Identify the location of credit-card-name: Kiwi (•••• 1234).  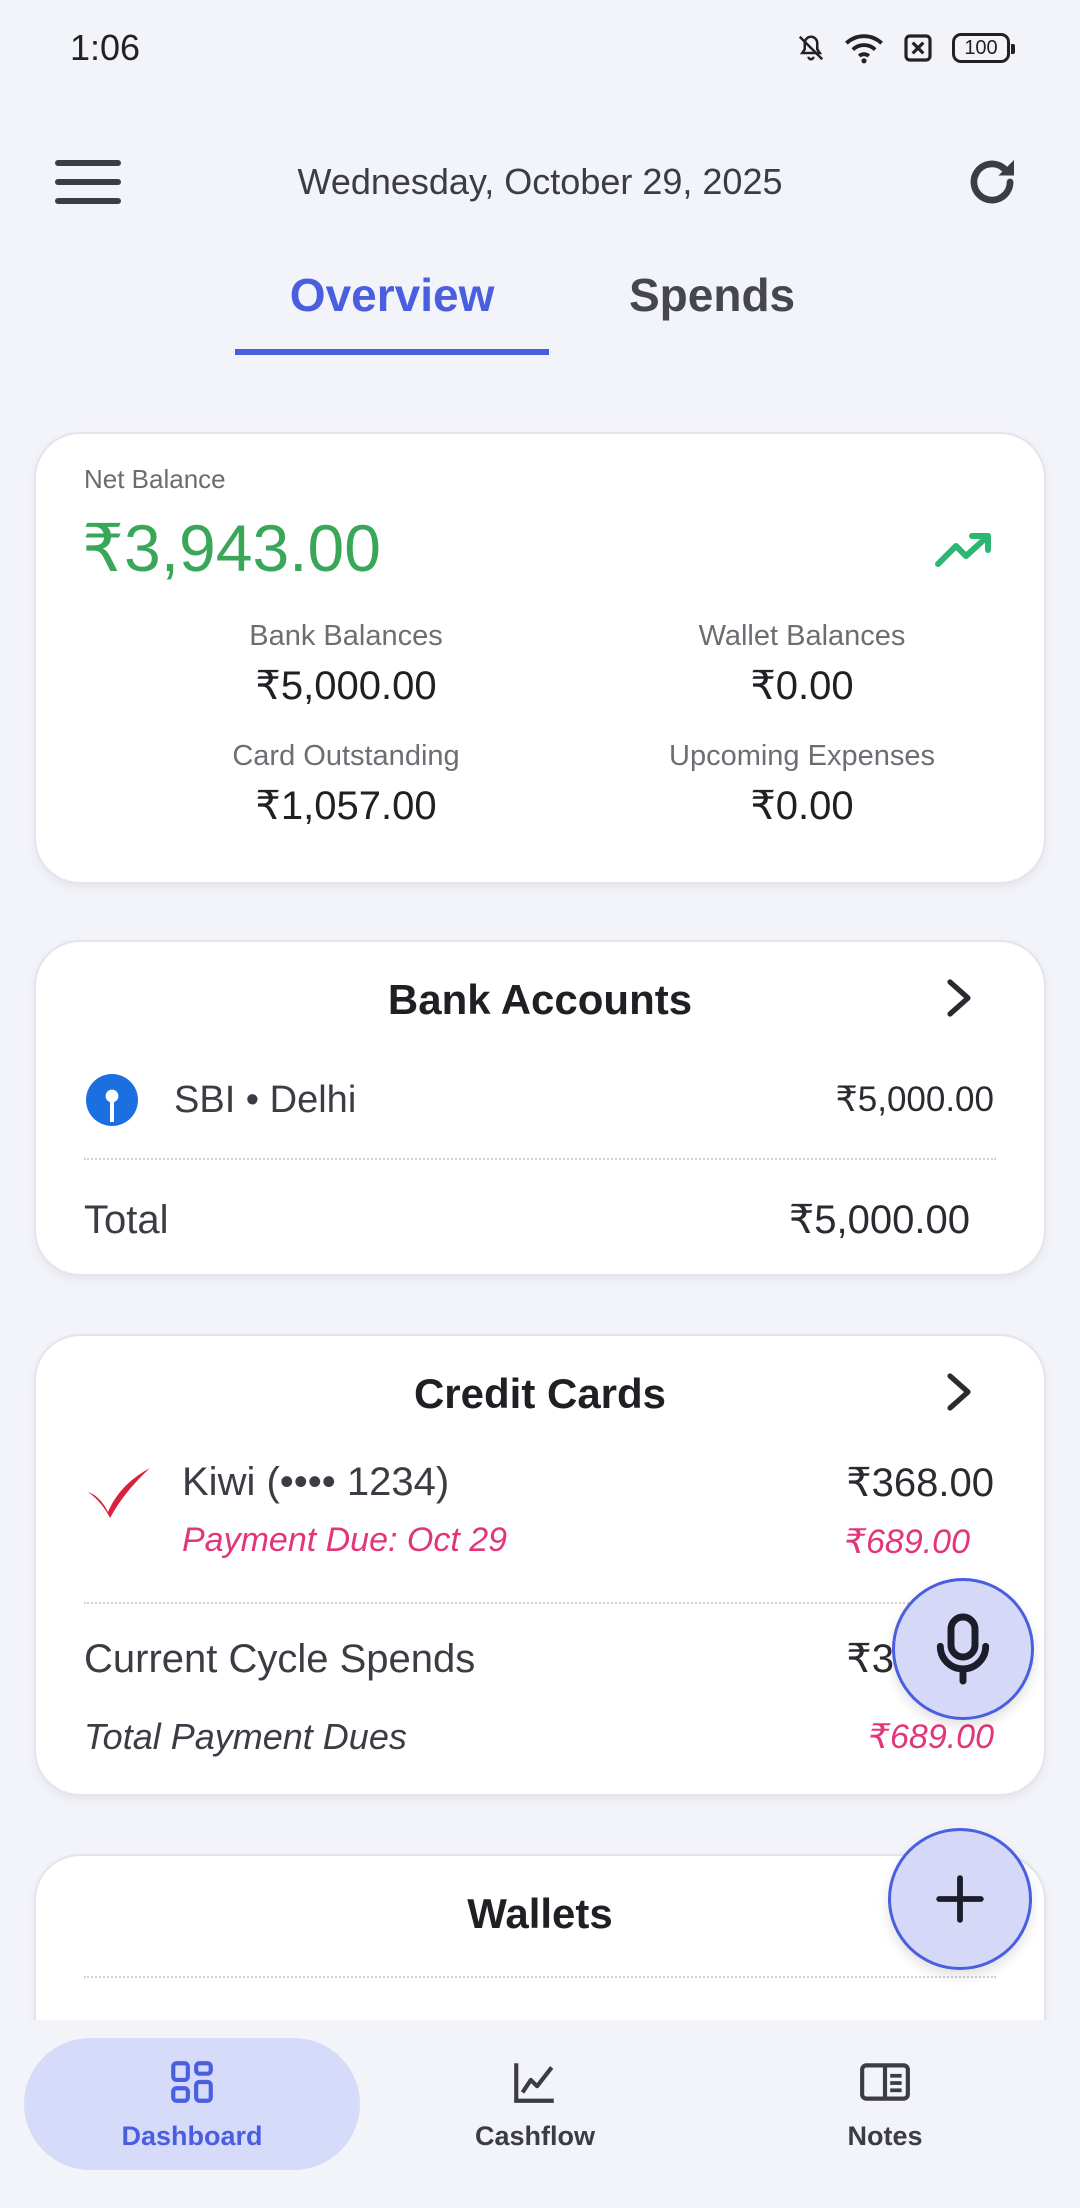
(316, 1482).